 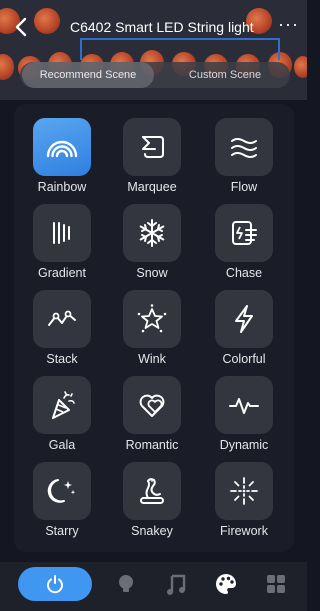 I want to click on scene-label: Gala, so click(x=62, y=445).